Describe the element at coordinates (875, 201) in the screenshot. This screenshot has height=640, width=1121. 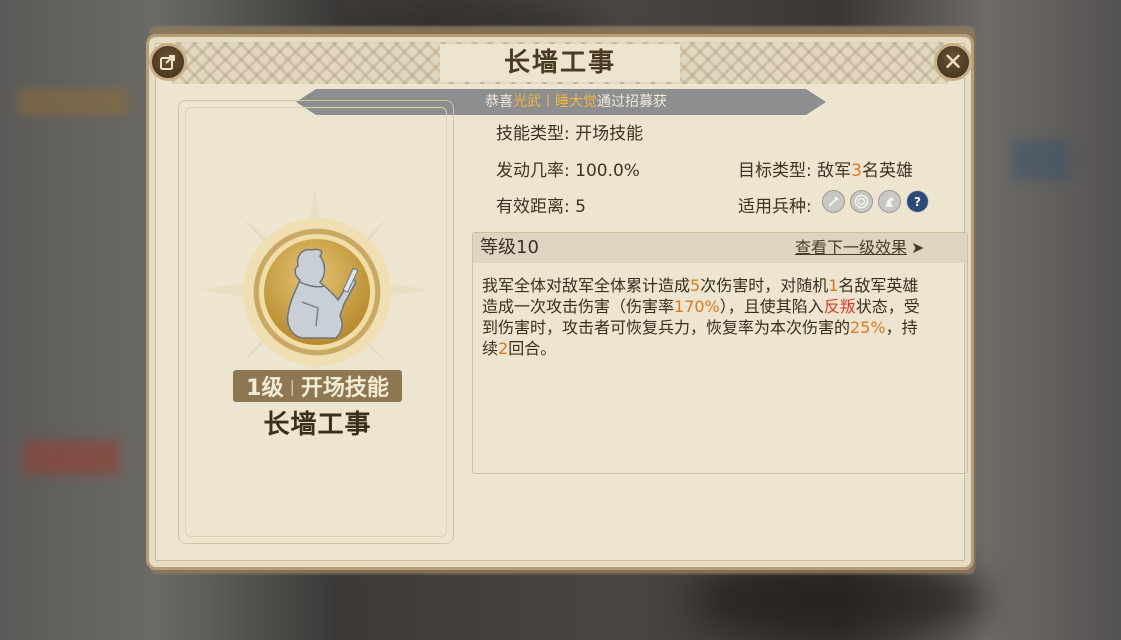
I see `troop-icons: ?` at that location.